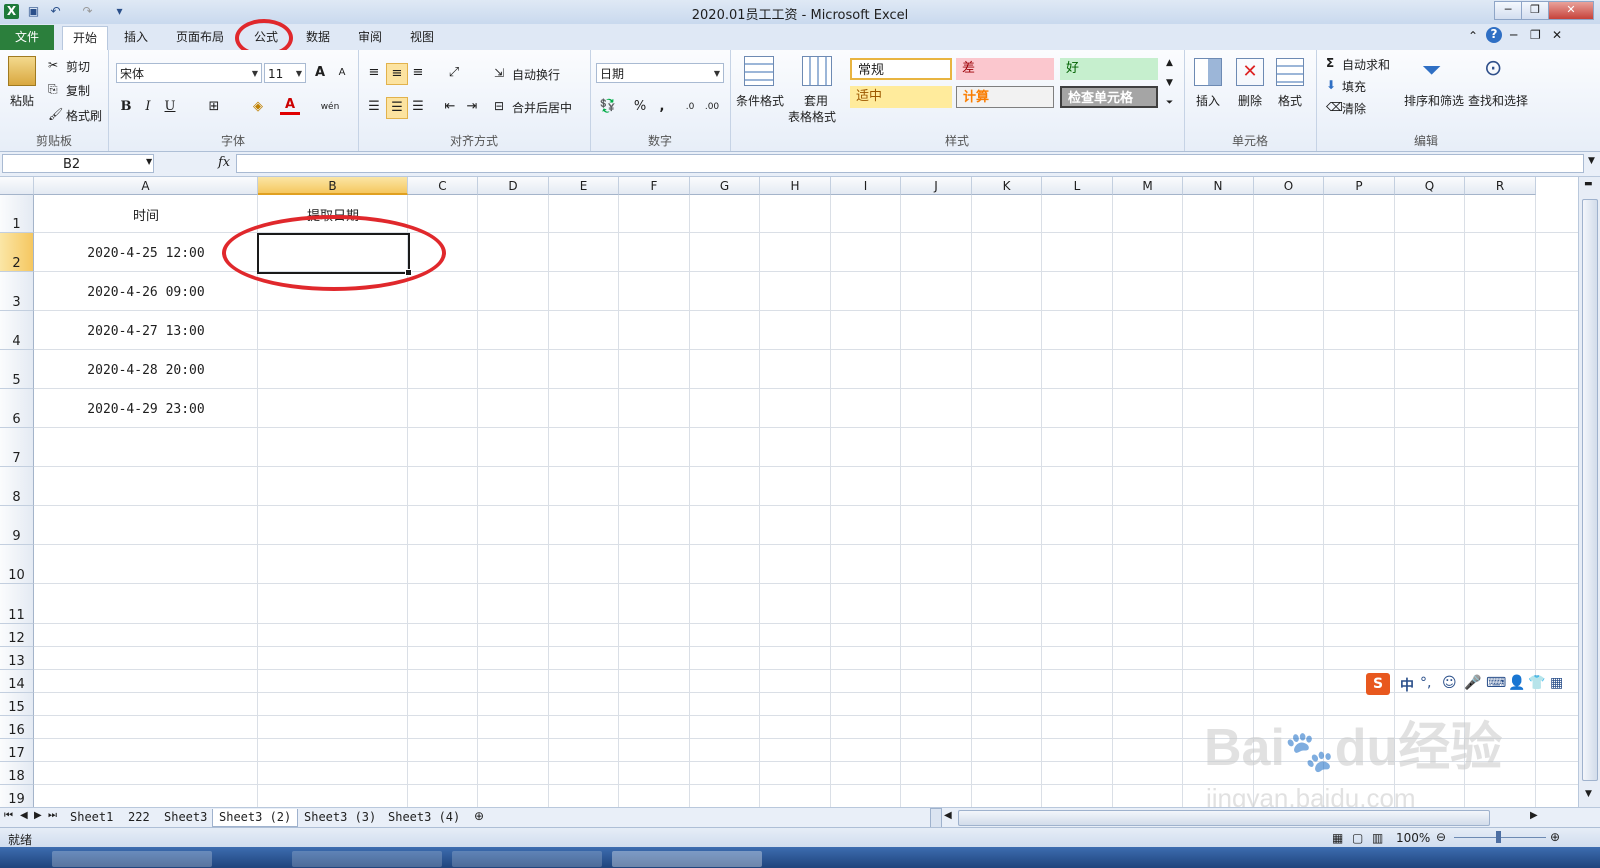 This screenshot has height=868, width=1600. What do you see at coordinates (149, 161) in the screenshot?
I see `name-box-dropdown-icon: ▼` at bounding box center [149, 161].